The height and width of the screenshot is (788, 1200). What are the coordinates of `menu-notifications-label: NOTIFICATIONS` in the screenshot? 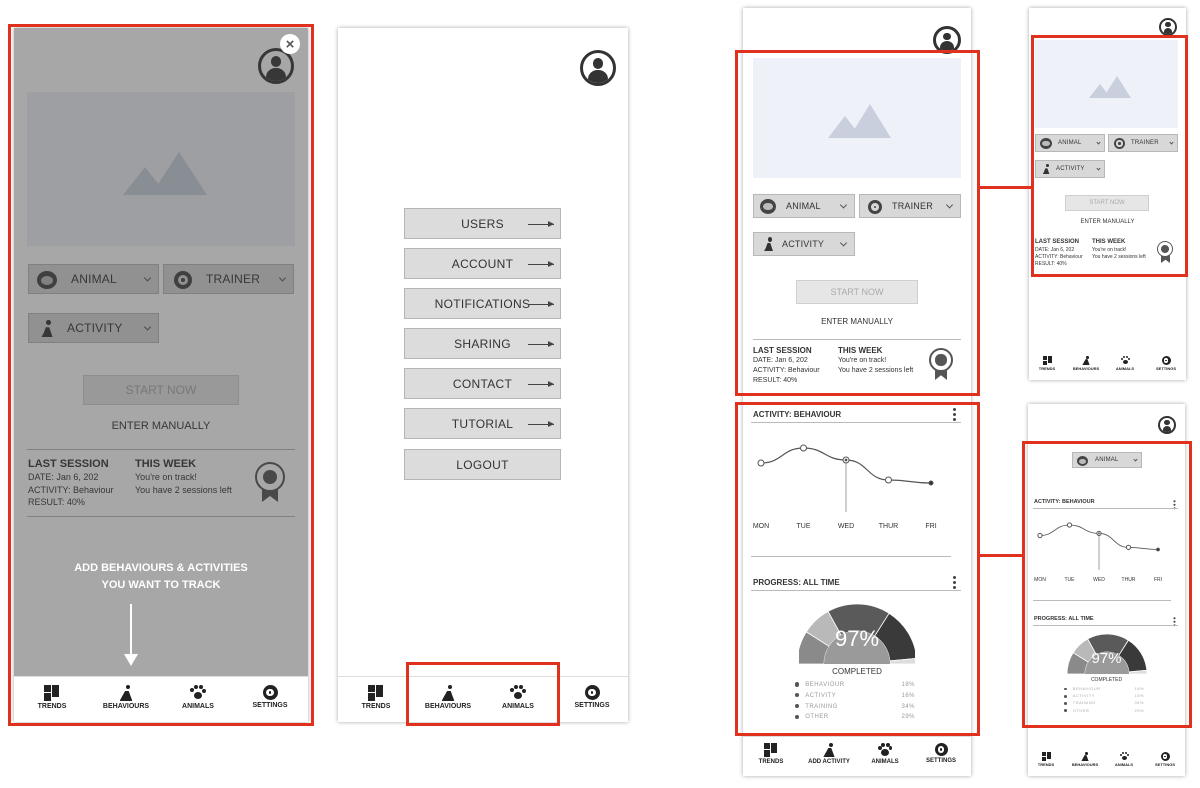 It's located at (482, 303).